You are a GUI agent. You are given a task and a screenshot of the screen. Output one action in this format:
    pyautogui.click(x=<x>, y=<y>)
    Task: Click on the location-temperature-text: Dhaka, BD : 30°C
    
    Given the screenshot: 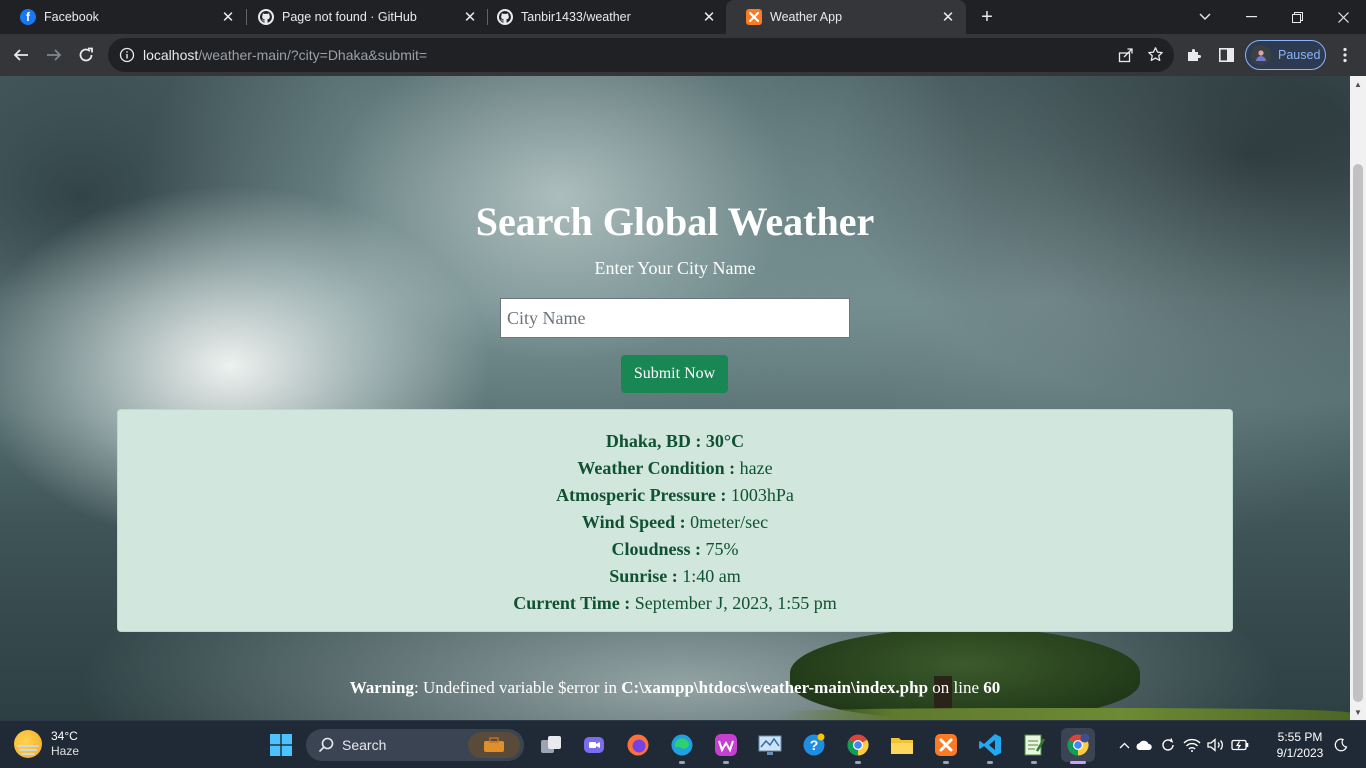 What is the action you would take?
    pyautogui.click(x=675, y=441)
    